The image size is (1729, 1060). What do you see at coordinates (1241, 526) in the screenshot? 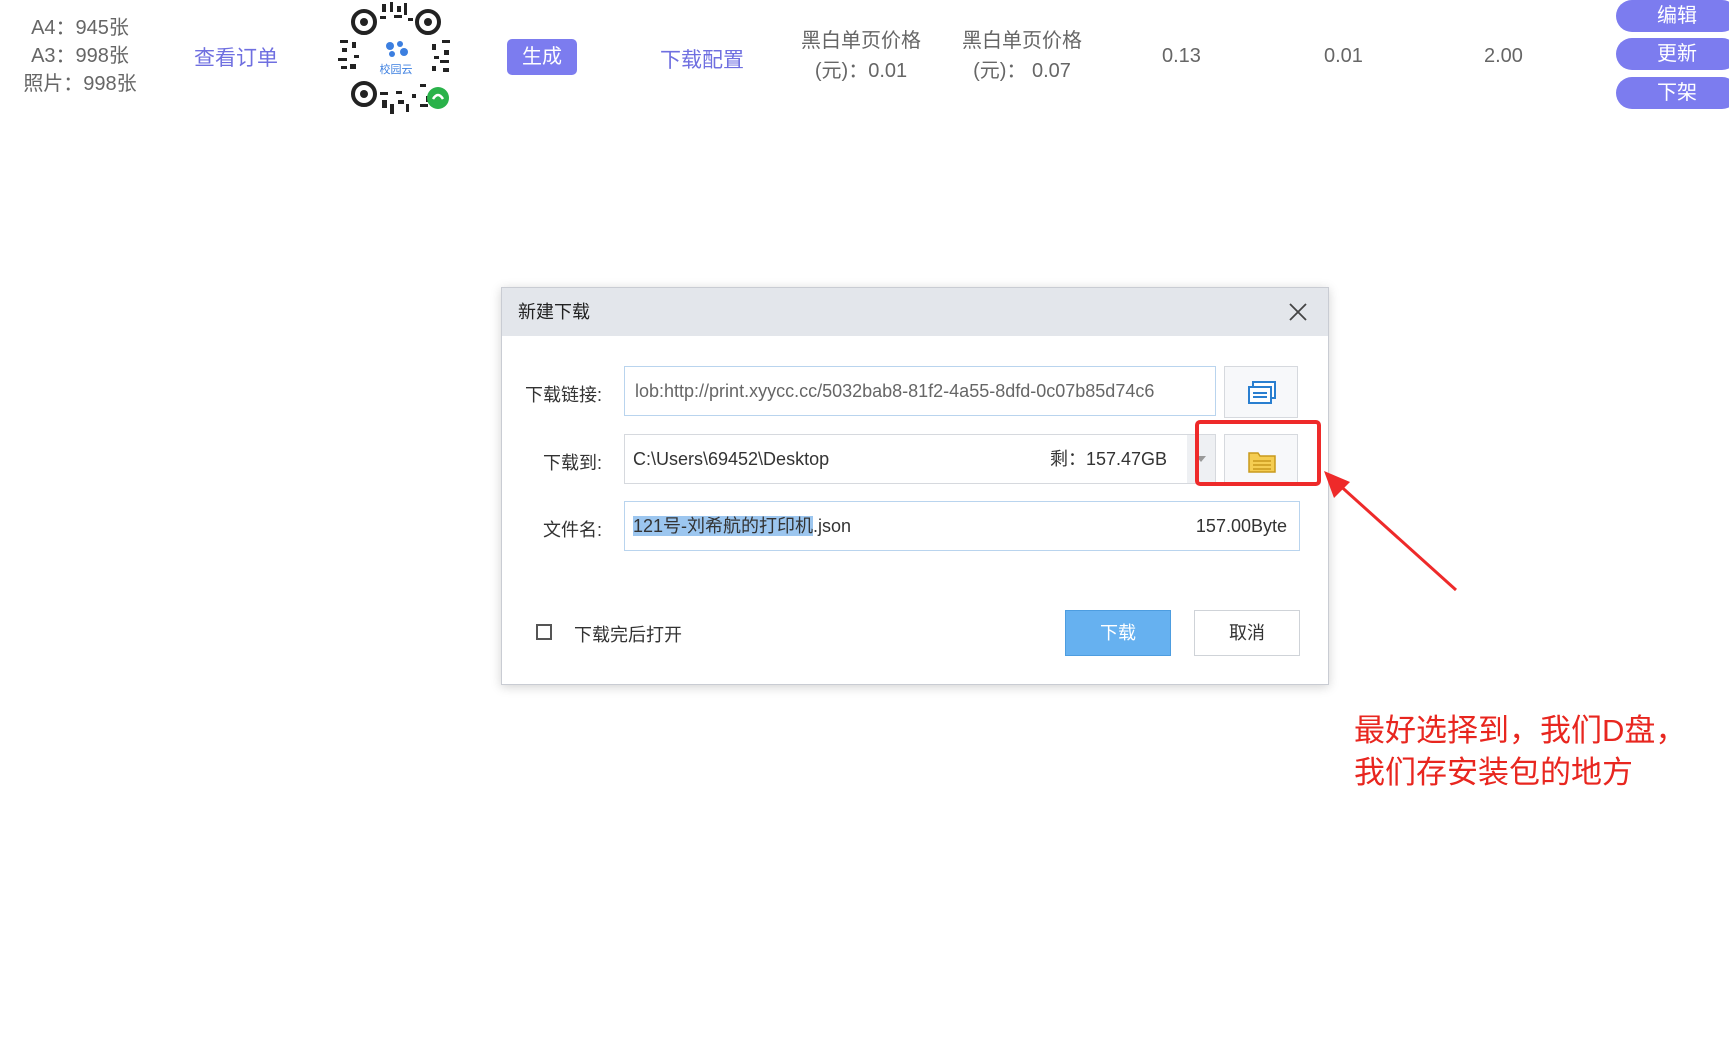
I see `file-size: 157.00Byte` at bounding box center [1241, 526].